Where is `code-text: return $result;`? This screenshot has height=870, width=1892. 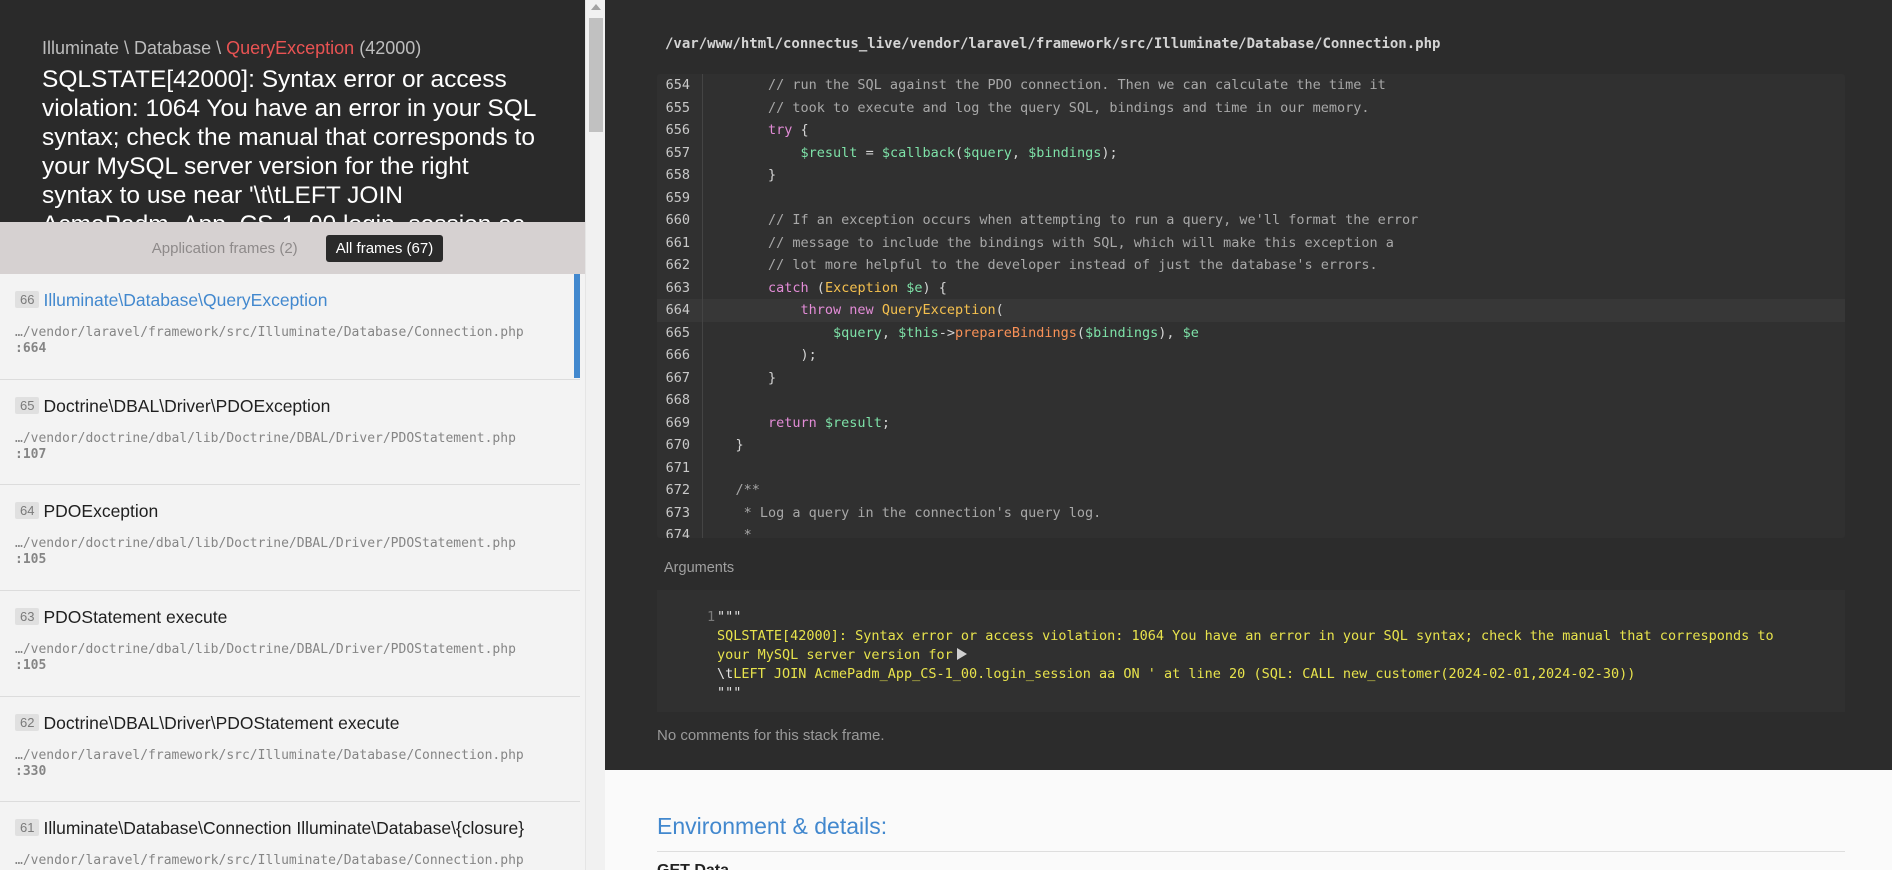 code-text: return $result; is located at coordinates (796, 423).